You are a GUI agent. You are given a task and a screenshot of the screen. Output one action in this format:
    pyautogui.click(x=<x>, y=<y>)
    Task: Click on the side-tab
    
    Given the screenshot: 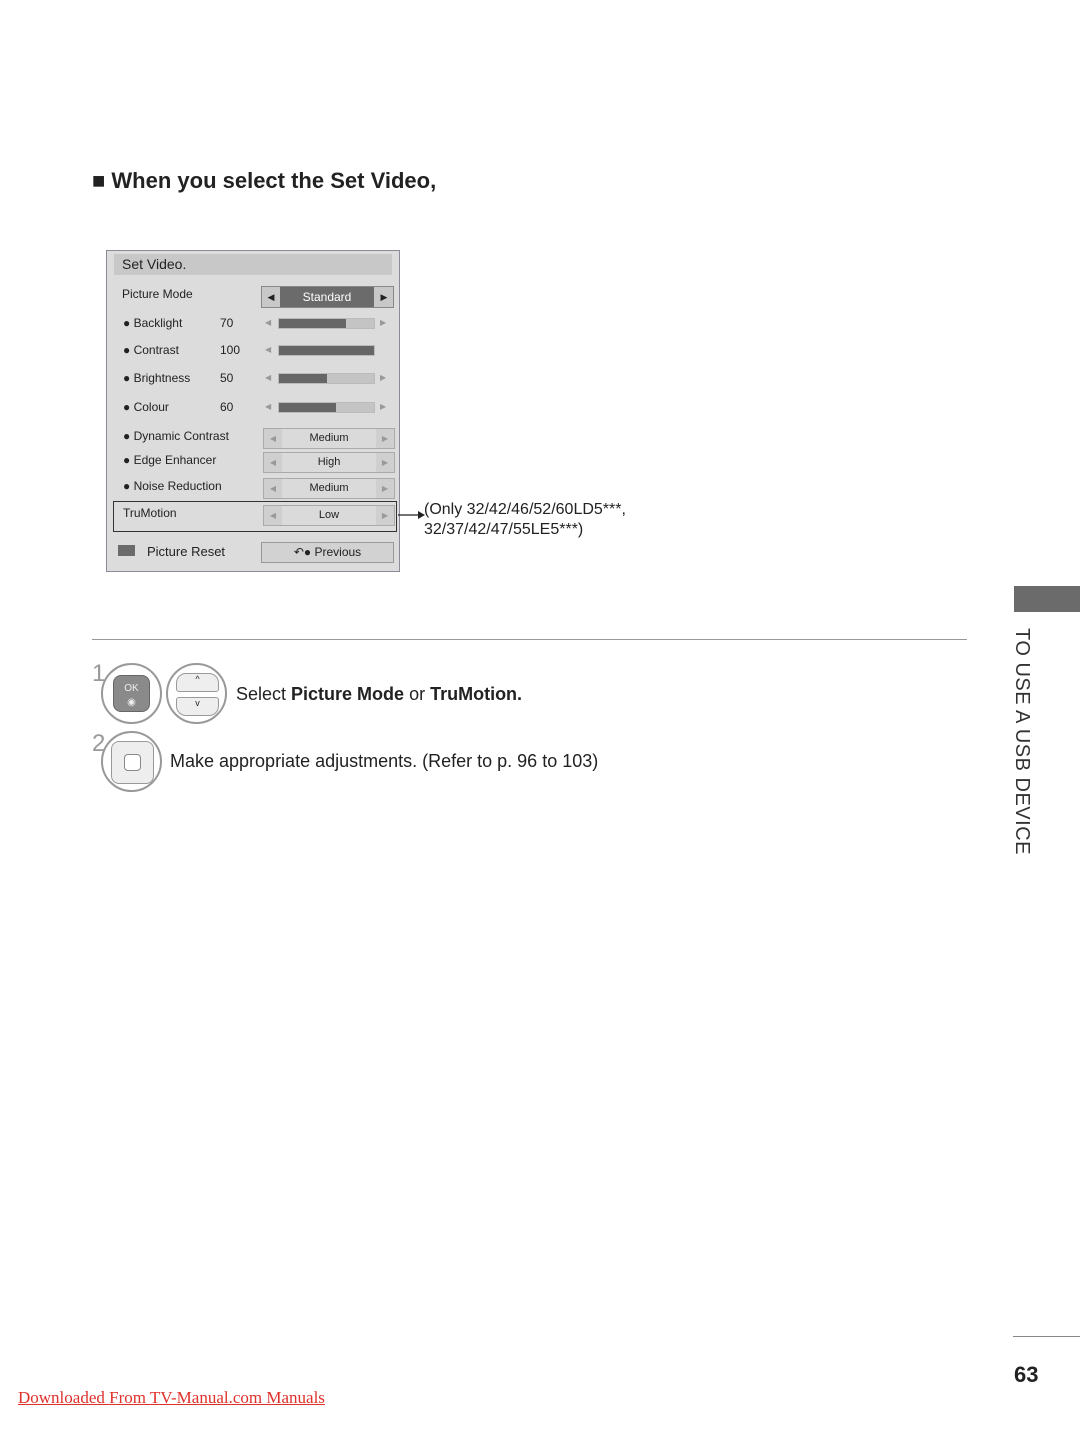 What is the action you would take?
    pyautogui.click(x=1047, y=599)
    